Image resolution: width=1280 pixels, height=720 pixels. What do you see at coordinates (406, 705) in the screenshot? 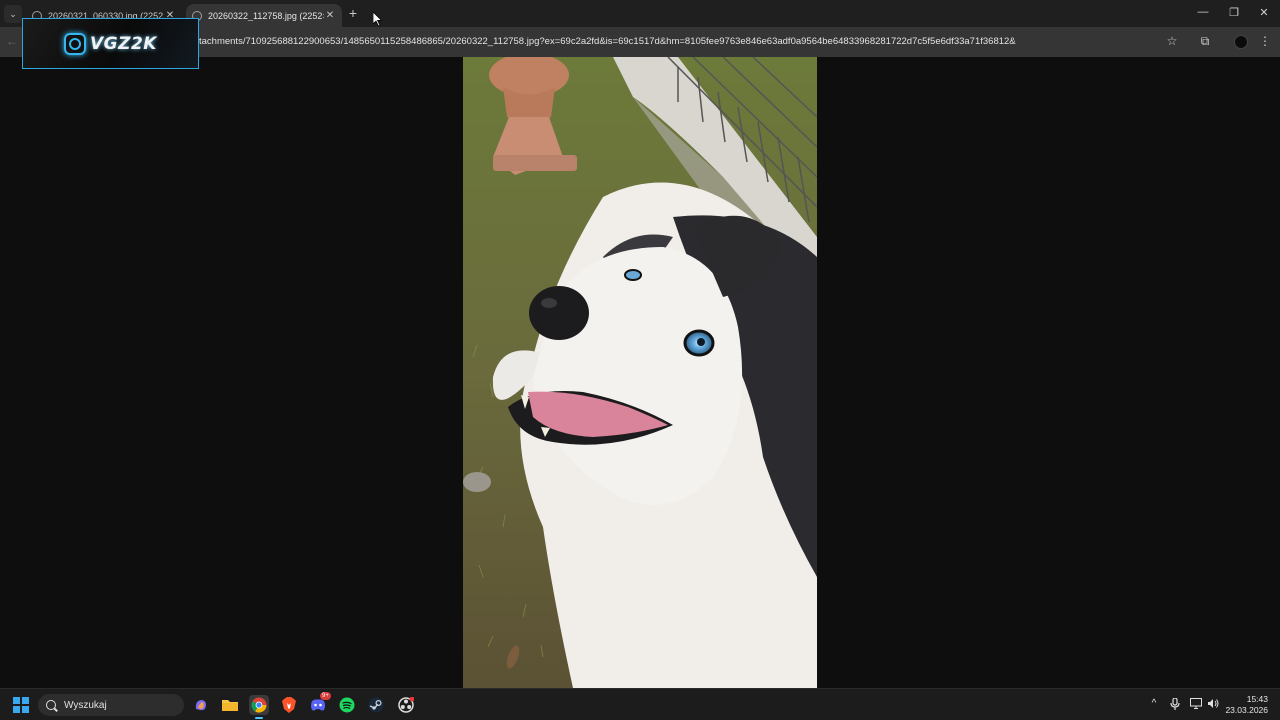
I see `obs-icon` at bounding box center [406, 705].